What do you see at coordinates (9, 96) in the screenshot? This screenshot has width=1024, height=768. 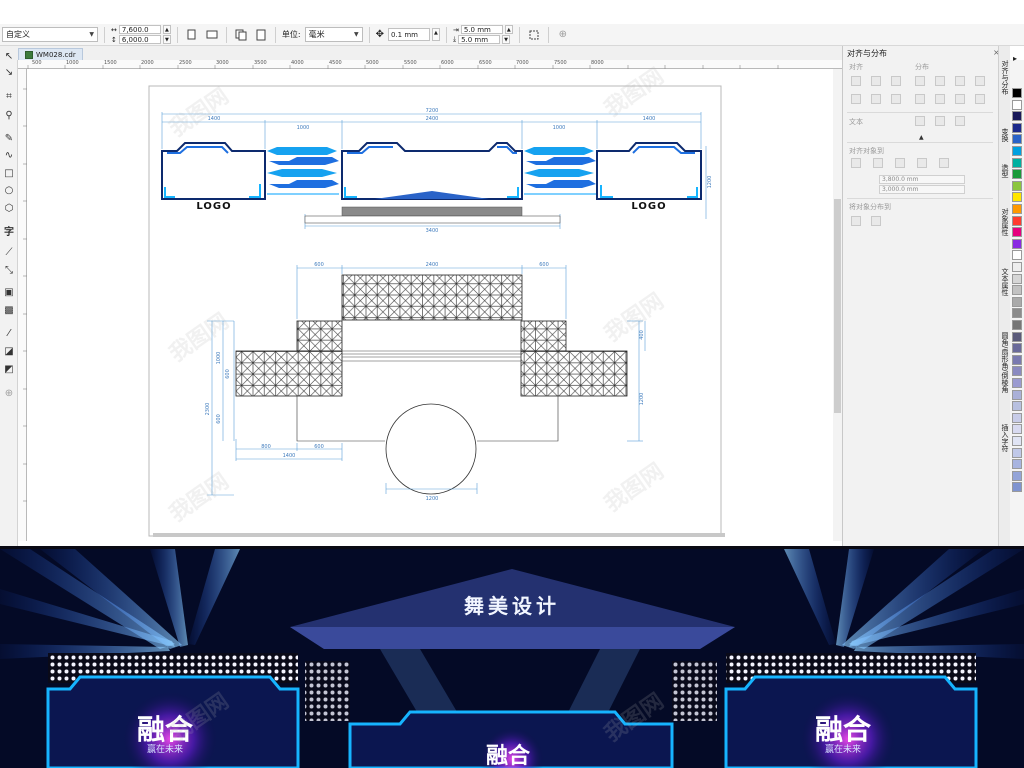 I see `crop-tool-button: ⌗` at bounding box center [9, 96].